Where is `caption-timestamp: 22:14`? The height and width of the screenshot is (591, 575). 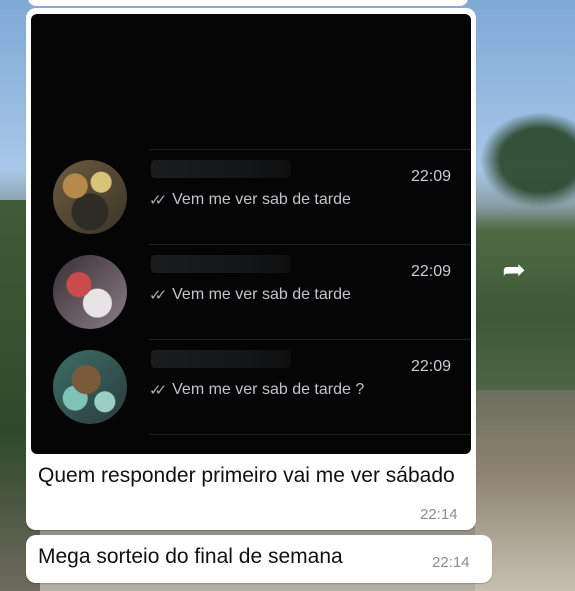
caption-timestamp: 22:14 is located at coordinates (439, 514).